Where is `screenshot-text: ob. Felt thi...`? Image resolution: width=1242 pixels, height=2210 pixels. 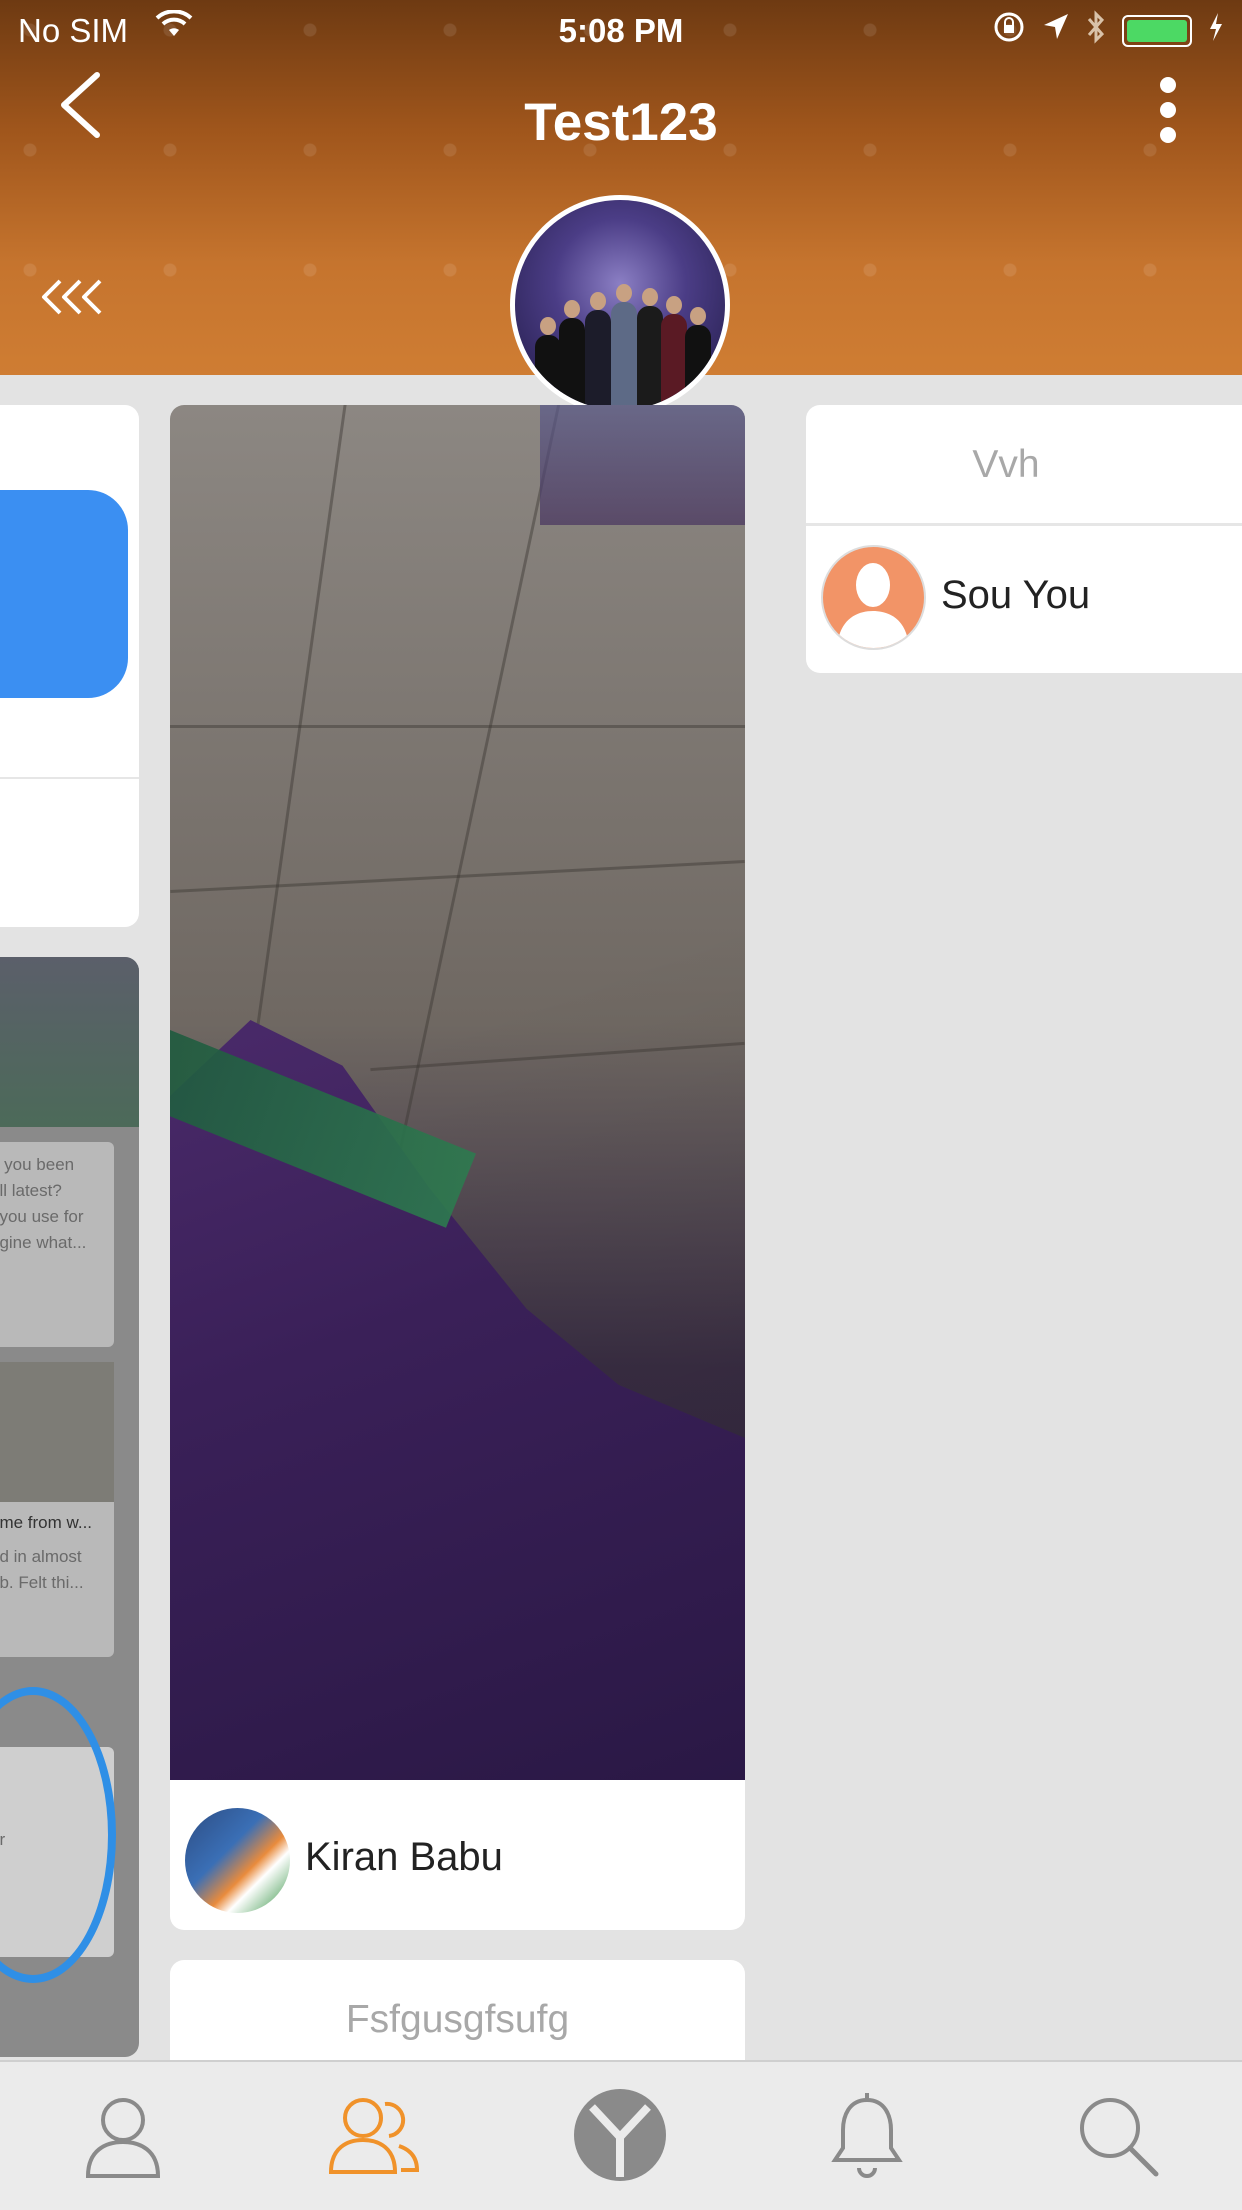 screenshot-text: ob. Felt thi... is located at coordinates (42, 1582).